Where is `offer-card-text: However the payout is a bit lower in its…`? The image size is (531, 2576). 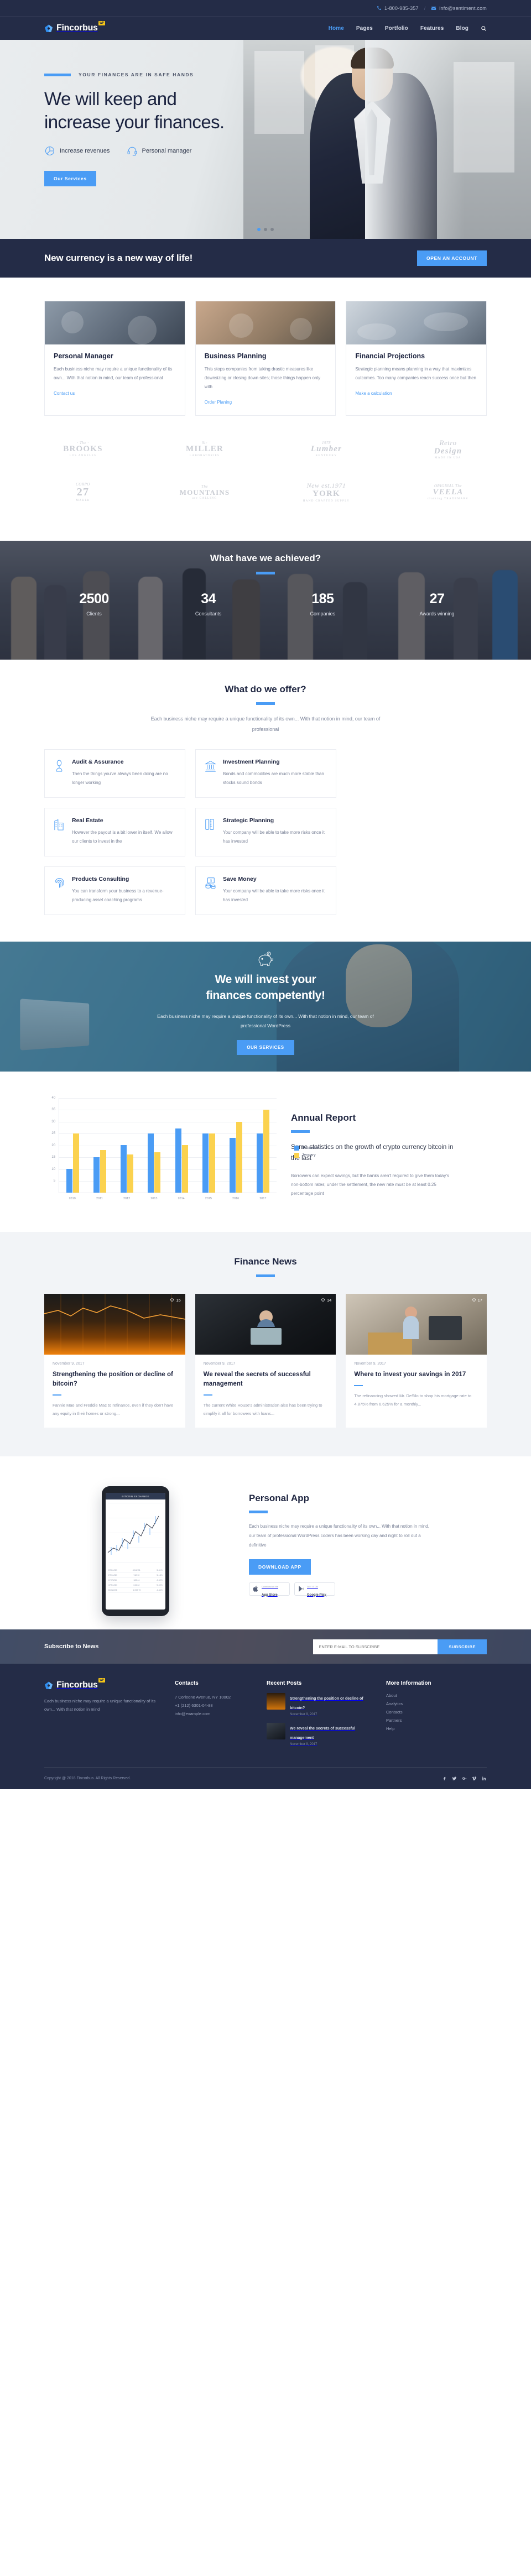
offer-card-text: However the payout is a bit lower in its… is located at coordinates (122, 836).